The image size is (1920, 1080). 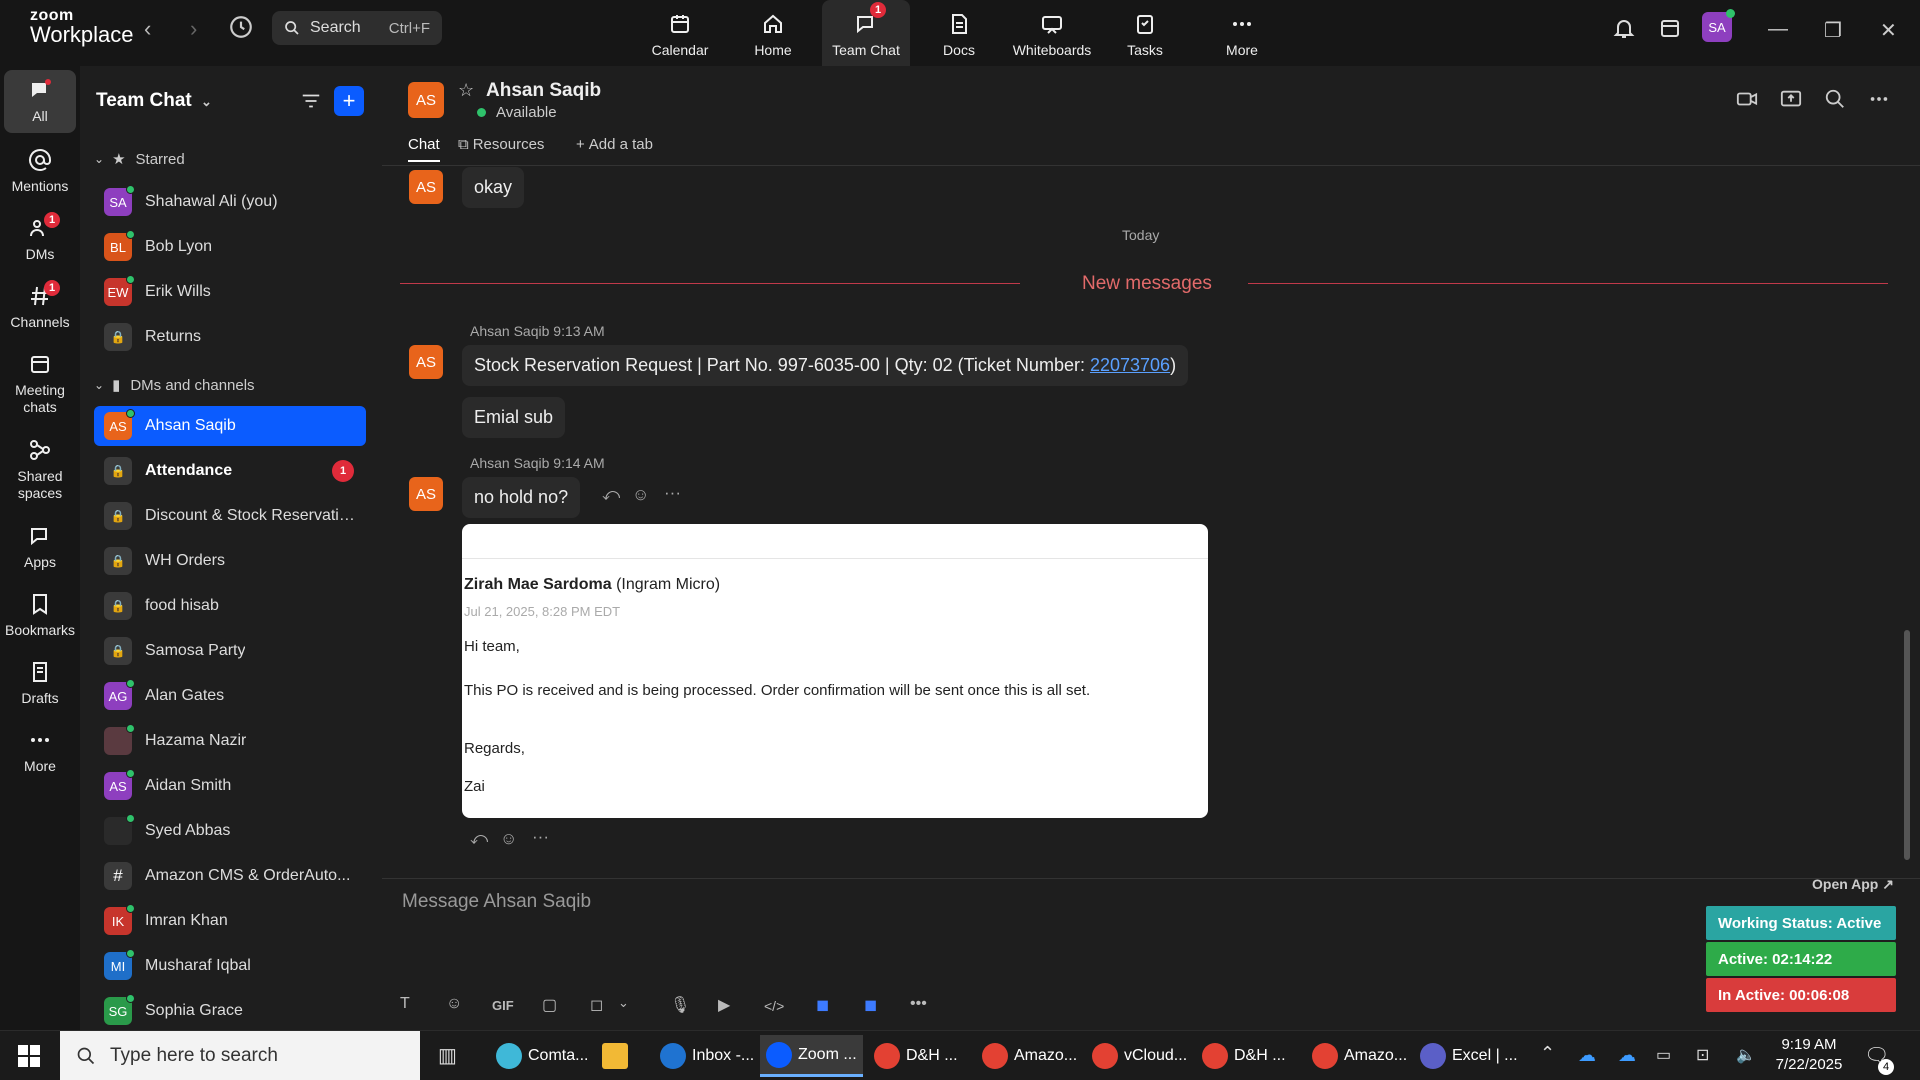 I want to click on microphone-icon: 🎙, so click(x=680, y=1005).